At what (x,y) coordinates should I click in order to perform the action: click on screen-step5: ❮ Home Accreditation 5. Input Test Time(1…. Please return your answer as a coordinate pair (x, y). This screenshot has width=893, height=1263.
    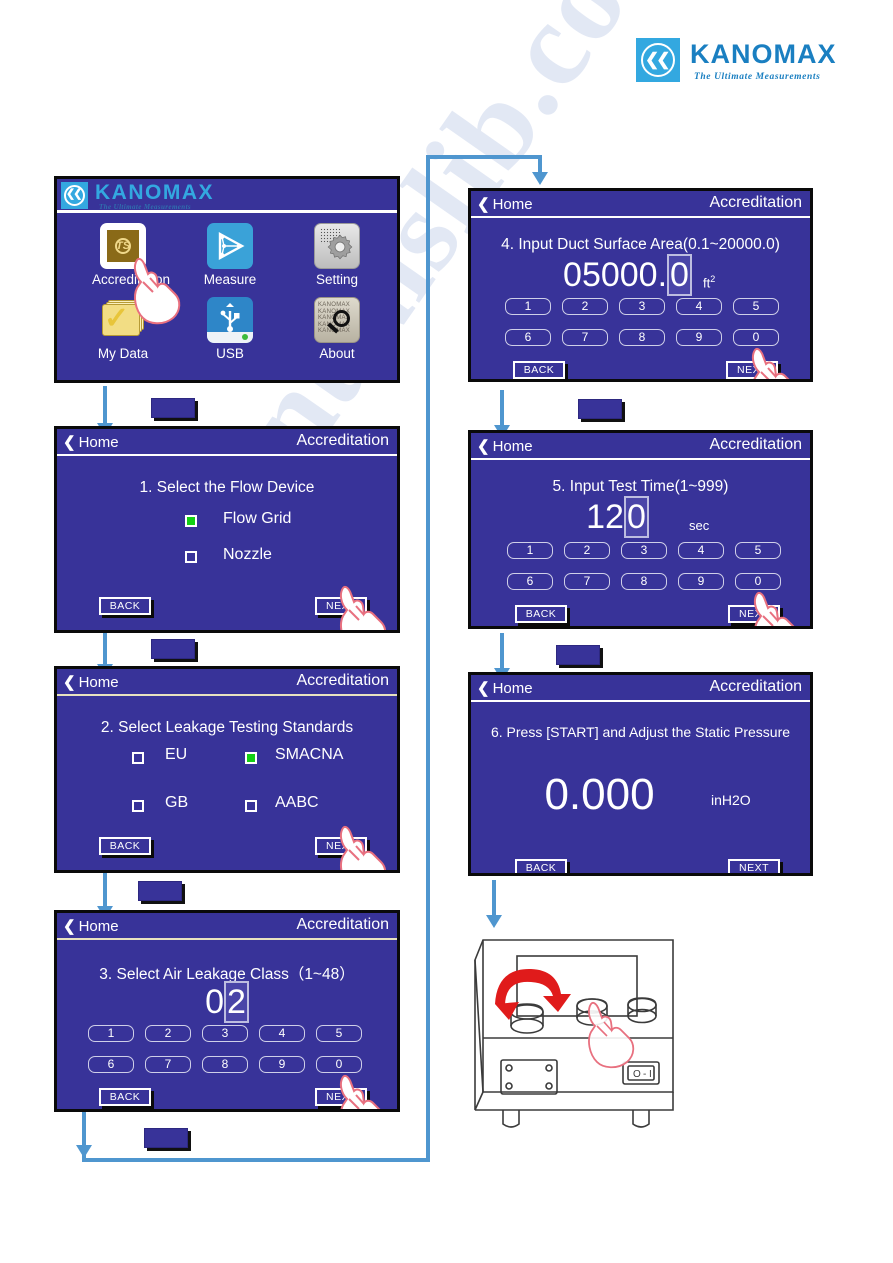
    Looking at the image, I should click on (640, 529).